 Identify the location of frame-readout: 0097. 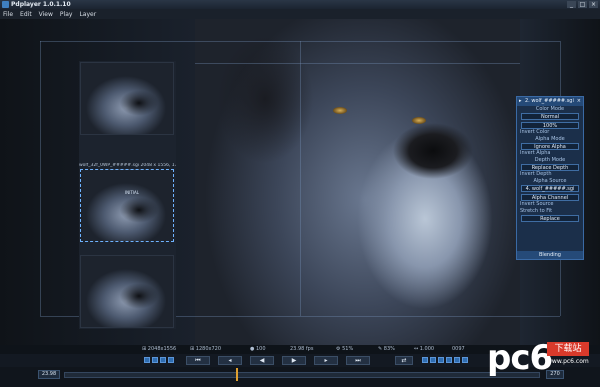
(458, 349).